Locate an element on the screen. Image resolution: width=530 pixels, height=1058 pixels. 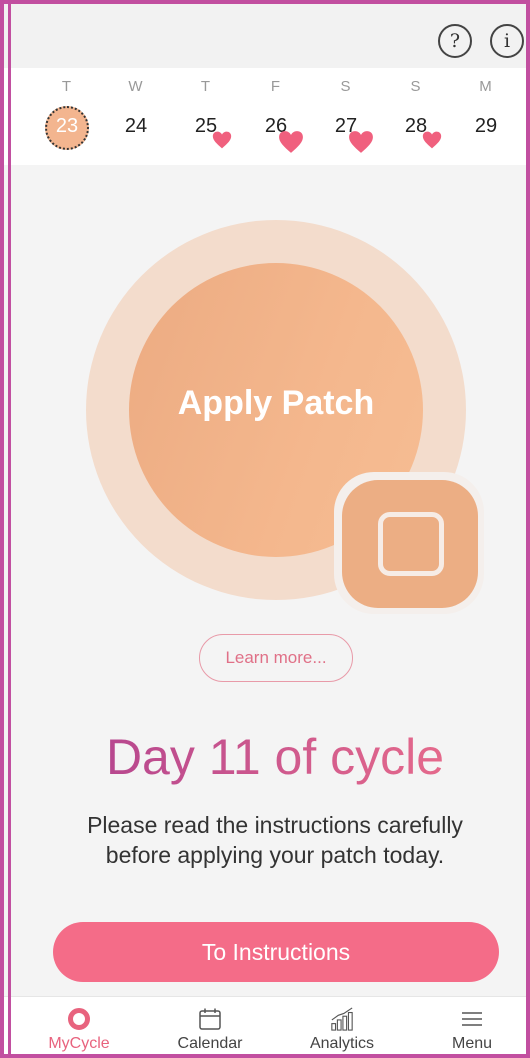
day-date: 24 is located at coordinates (136, 126).